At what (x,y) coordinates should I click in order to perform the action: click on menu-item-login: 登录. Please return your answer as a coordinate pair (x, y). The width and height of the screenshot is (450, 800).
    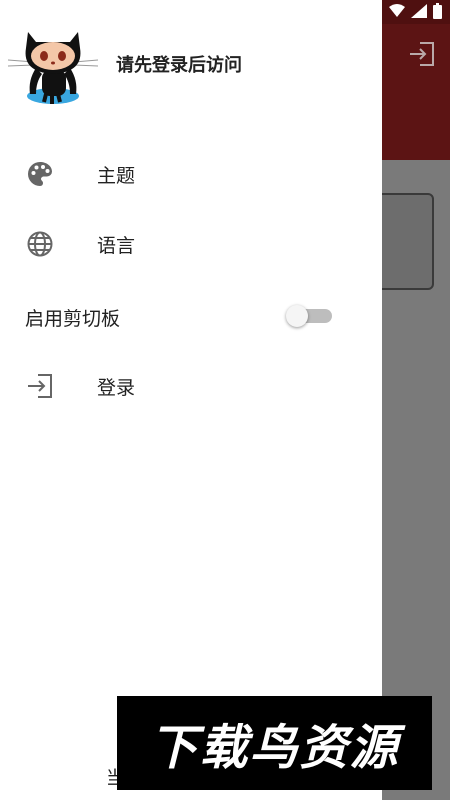
    Looking at the image, I should click on (191, 386).